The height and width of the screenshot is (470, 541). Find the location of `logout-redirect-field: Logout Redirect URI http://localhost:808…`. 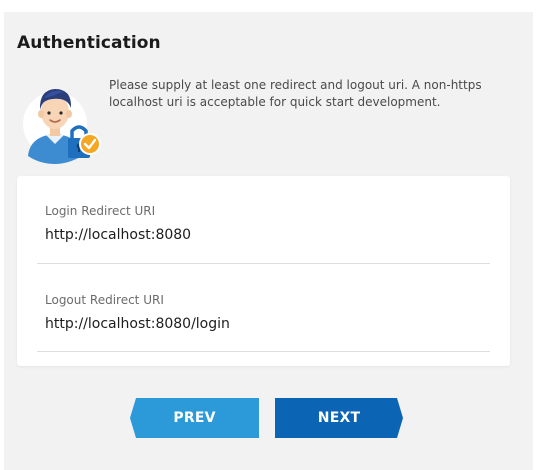

logout-redirect-field: Logout Redirect URI http://localhost:808… is located at coordinates (263, 322).